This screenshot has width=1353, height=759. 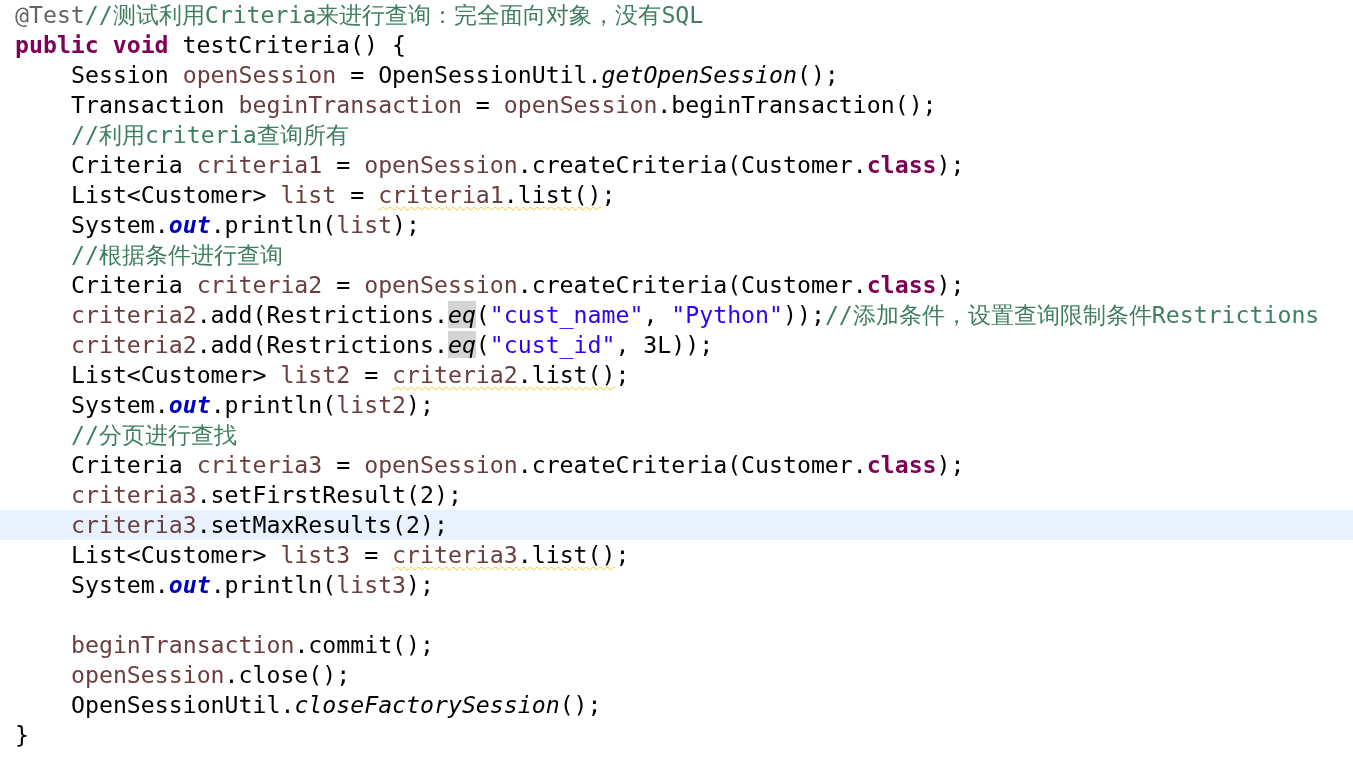 What do you see at coordinates (210, 134) in the screenshot?
I see `code-comment: //利用criteria查询所有` at bounding box center [210, 134].